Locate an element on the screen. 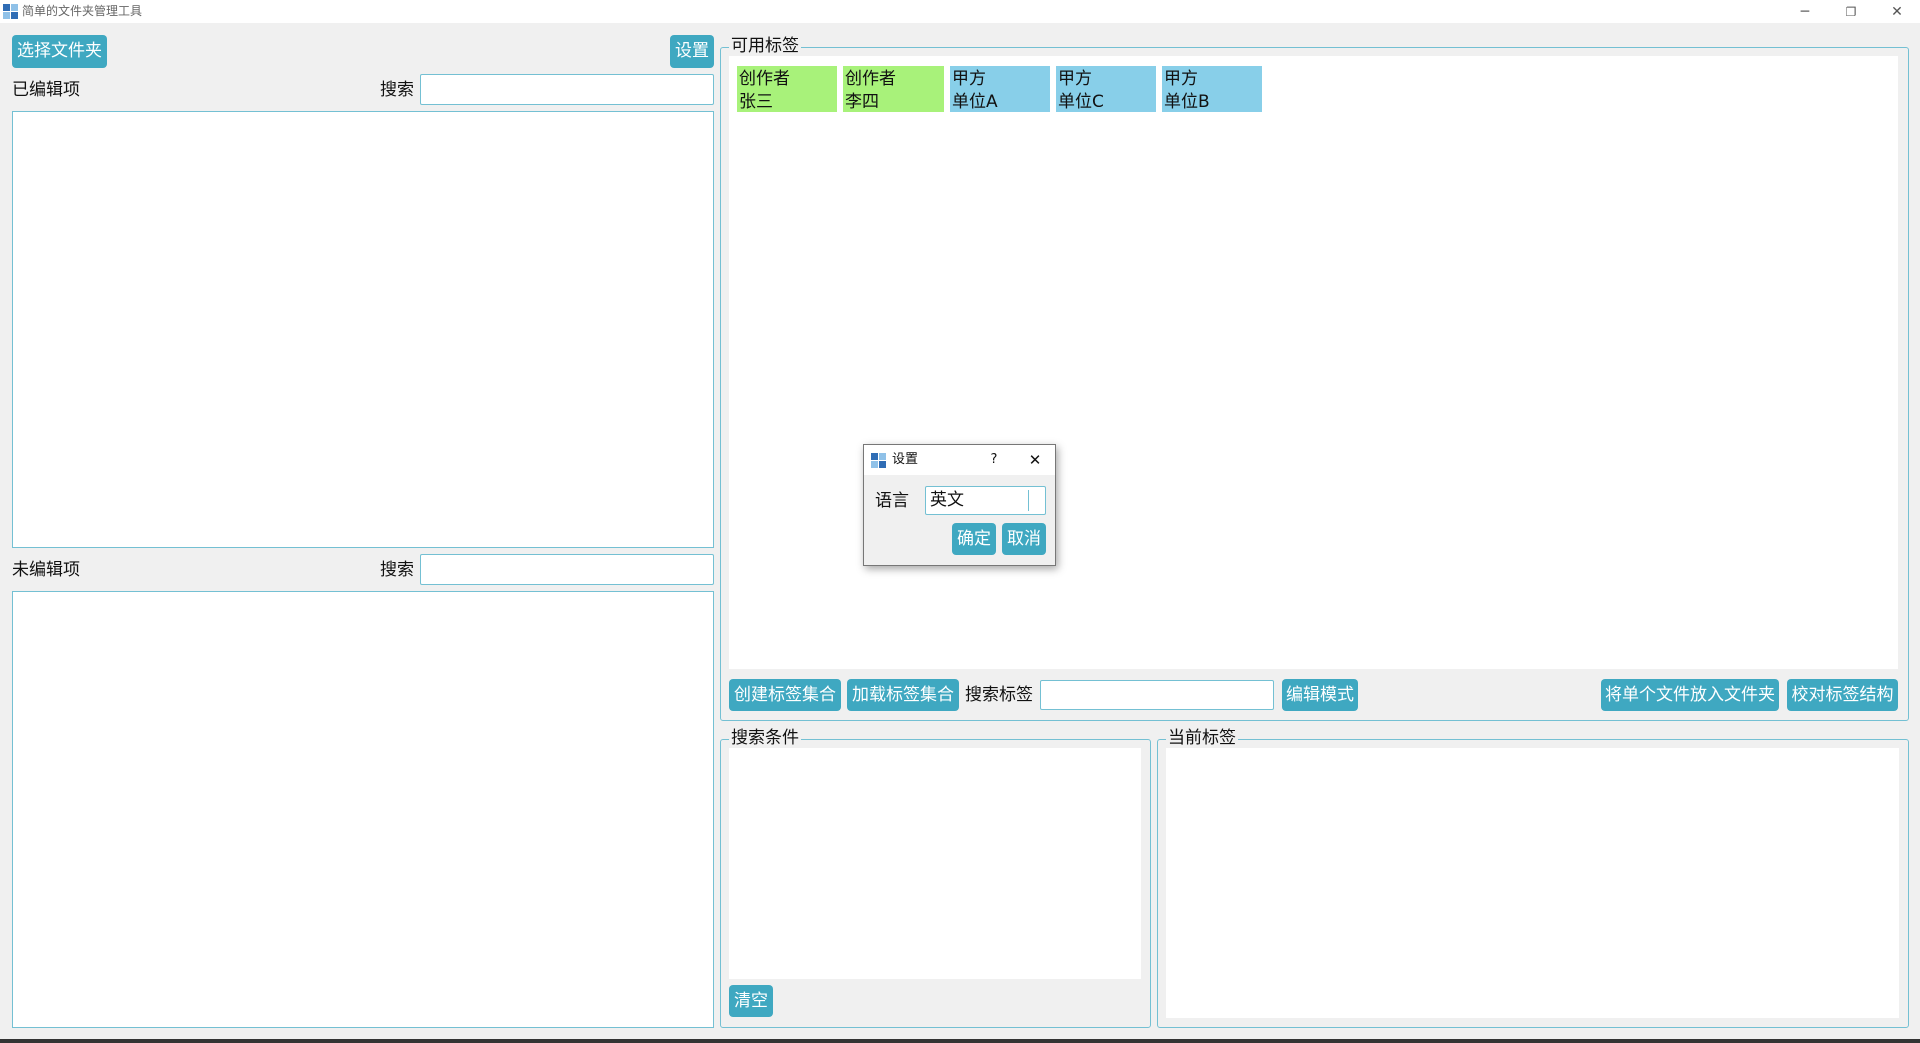  taskbar-edge is located at coordinates (960, 1041).